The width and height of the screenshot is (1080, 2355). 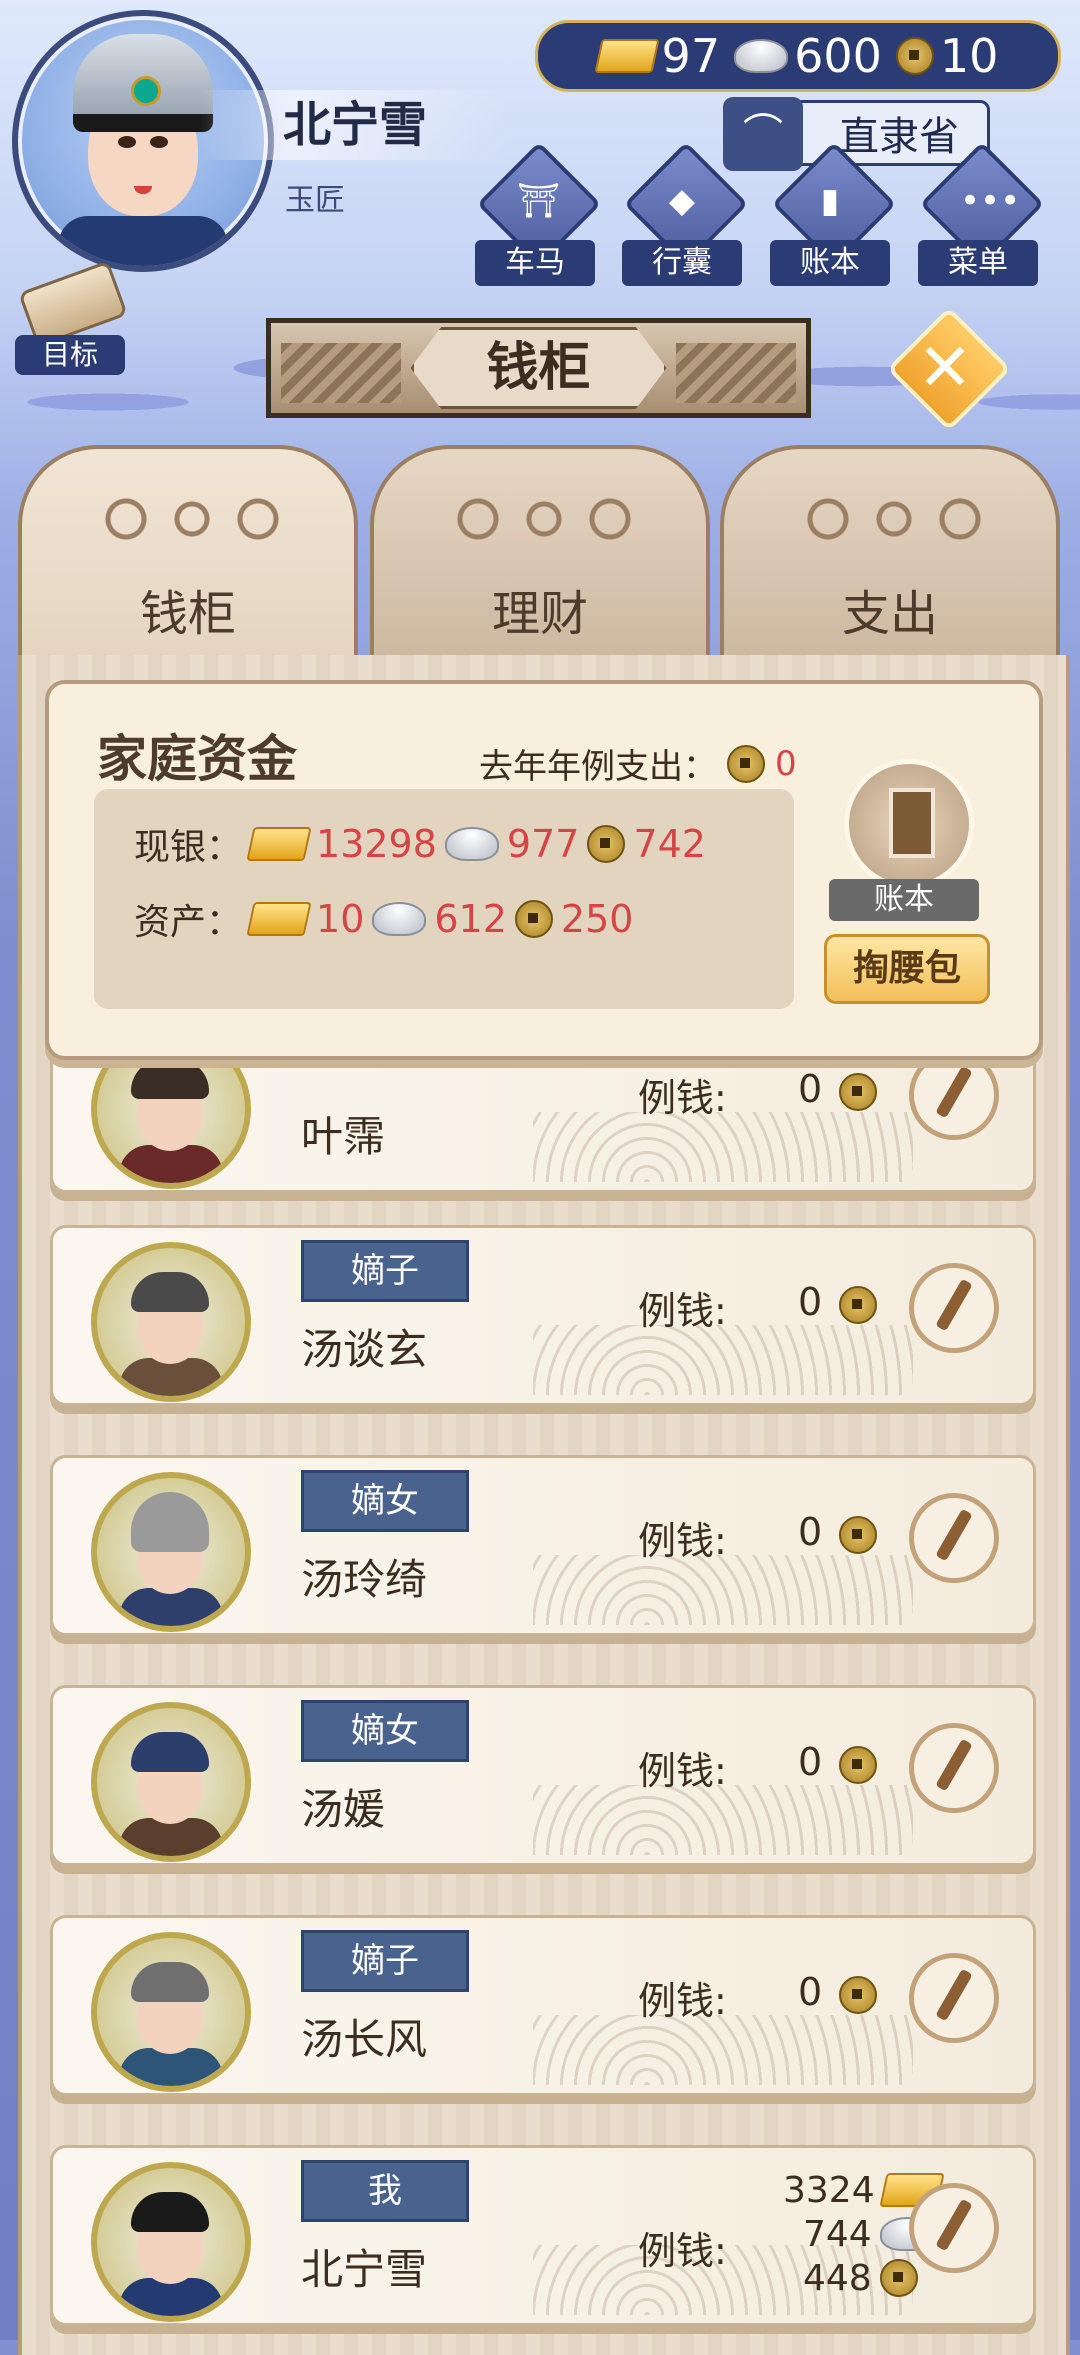 I want to click on member-name: 汤长风, so click(x=364, y=2039).